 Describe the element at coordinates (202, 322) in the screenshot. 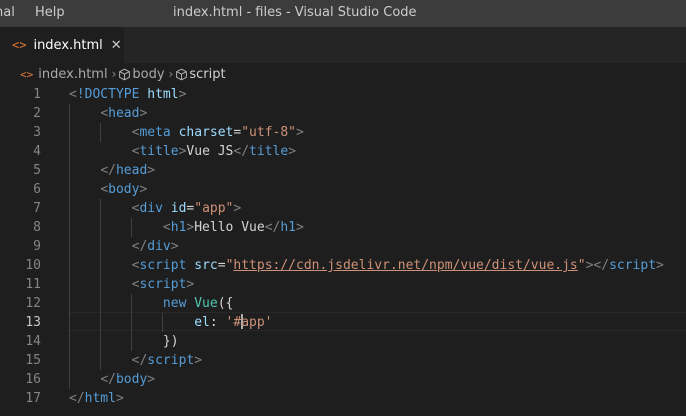

I see `code-token: el` at that location.